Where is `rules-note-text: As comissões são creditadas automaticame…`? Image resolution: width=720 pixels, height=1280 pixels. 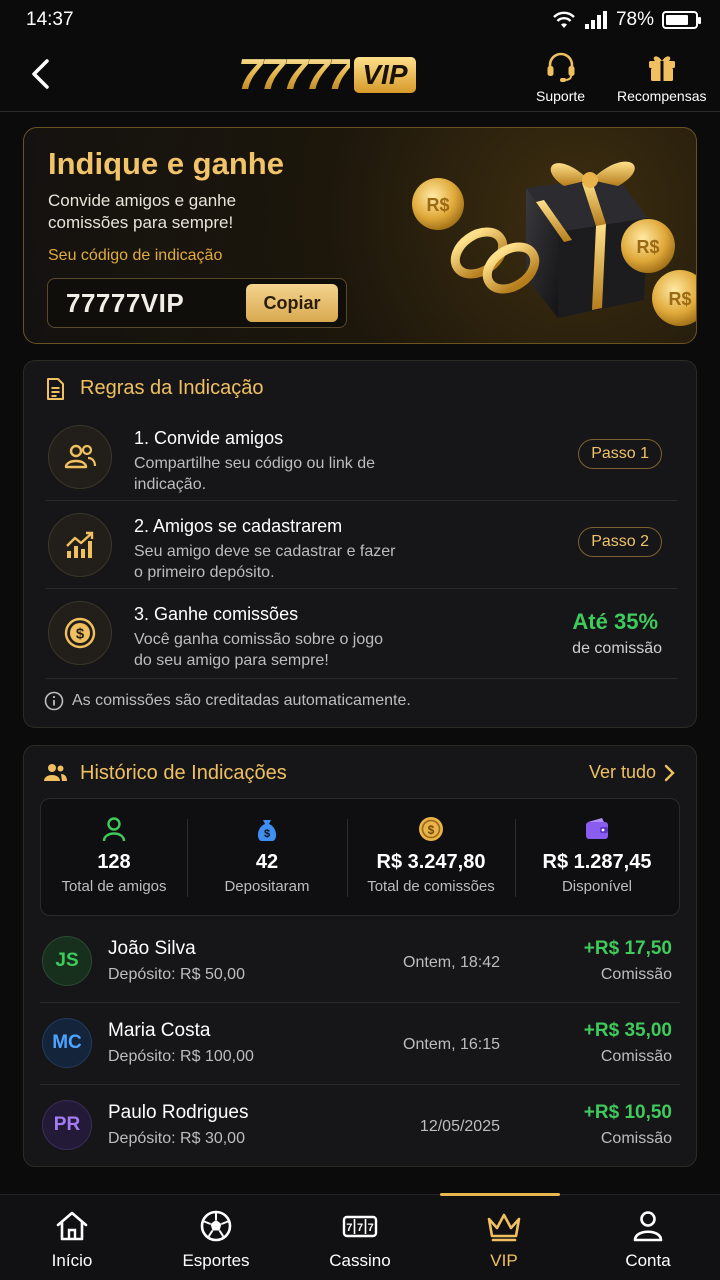
rules-note-text: As comissões são creditadas automaticame… is located at coordinates (241, 700).